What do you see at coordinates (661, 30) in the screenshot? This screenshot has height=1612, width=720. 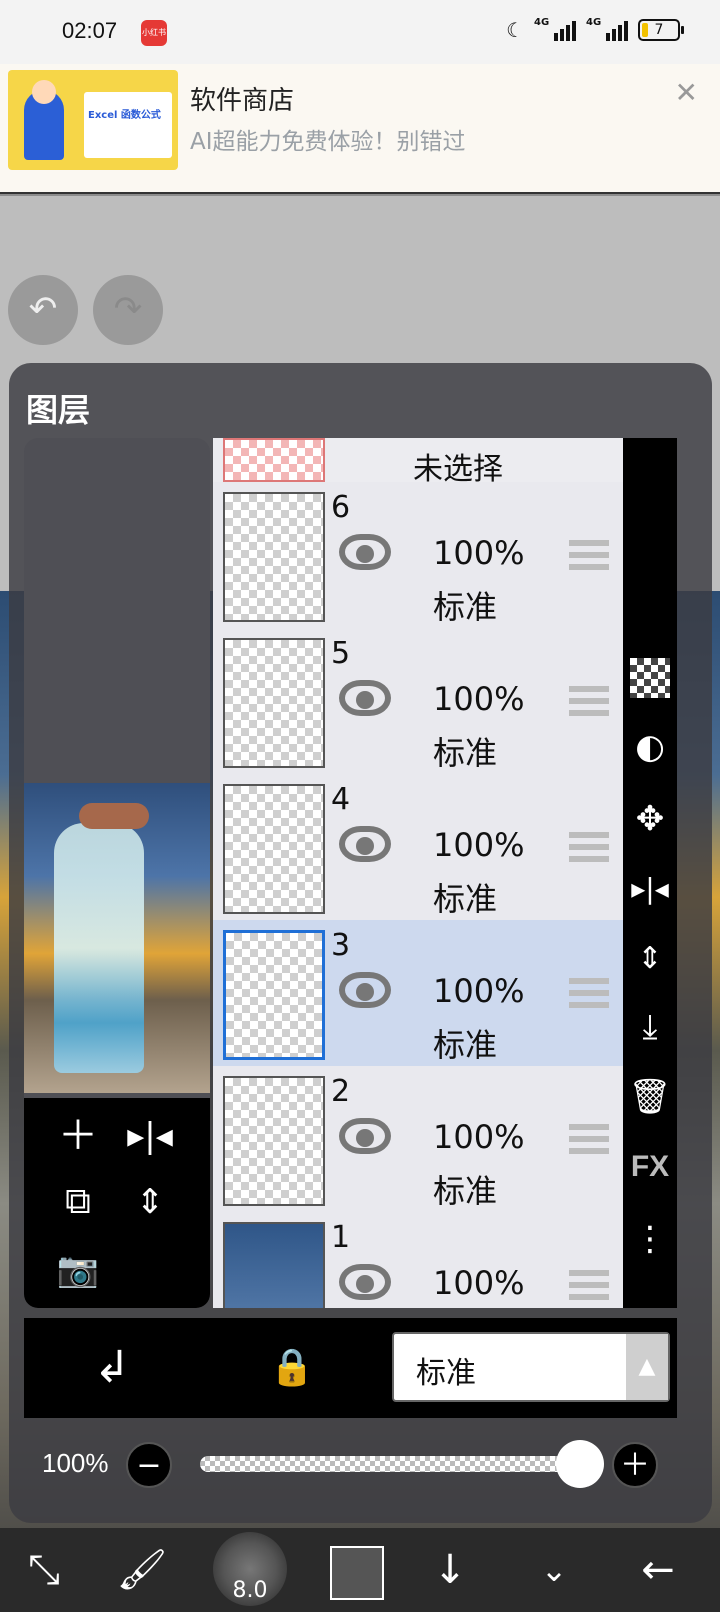 I see `battery-icon: 7` at bounding box center [661, 30].